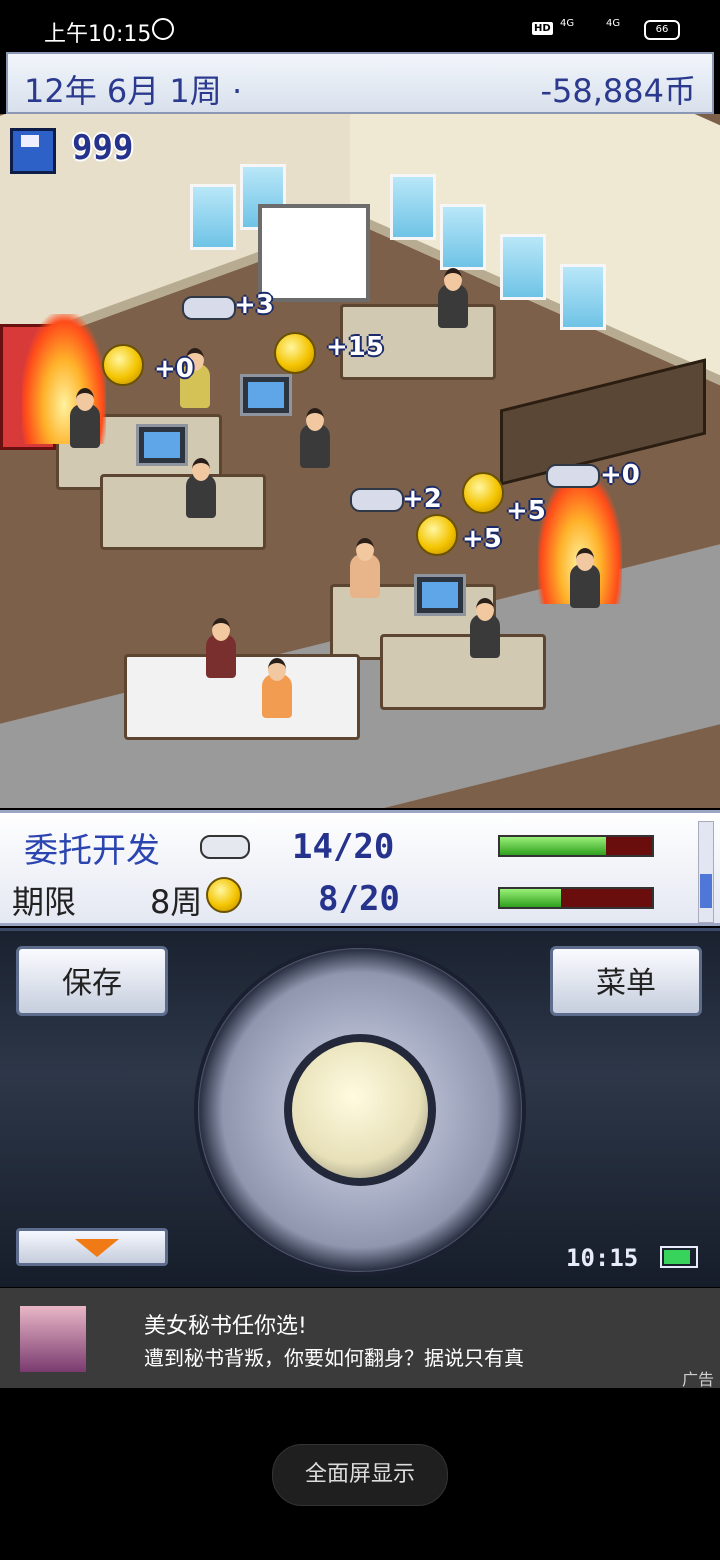 The image size is (720, 1560). I want to click on fullscreen-button: 全面屏显示, so click(360, 1475).